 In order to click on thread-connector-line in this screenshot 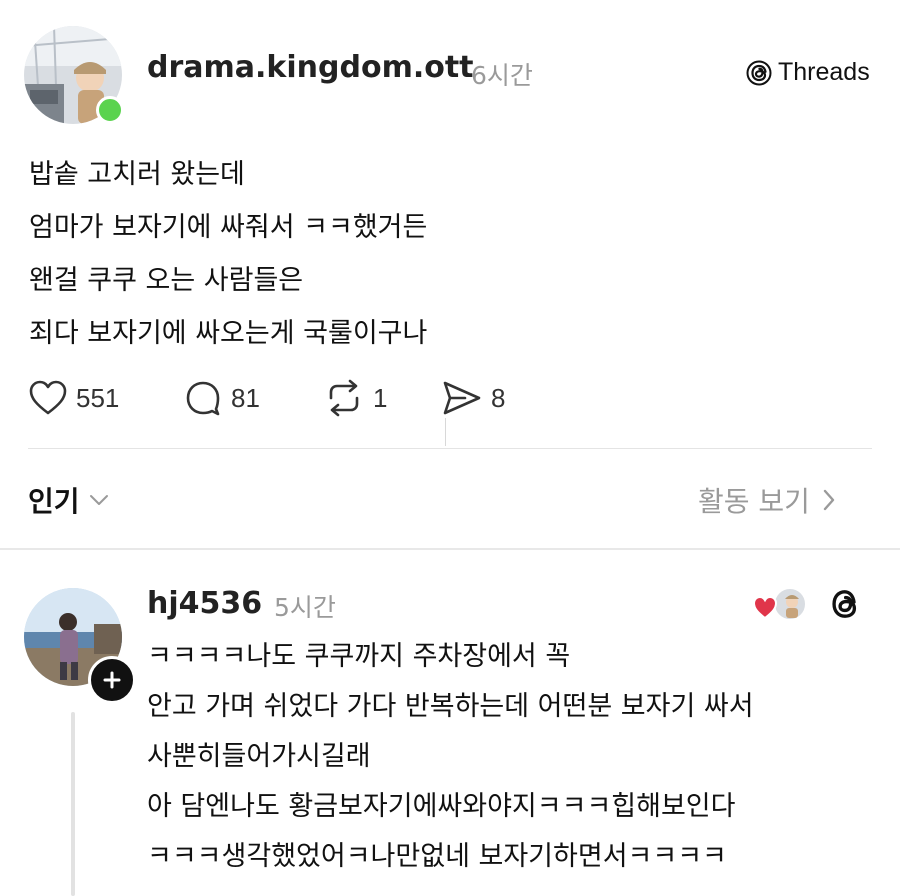, I will do `click(73, 804)`.